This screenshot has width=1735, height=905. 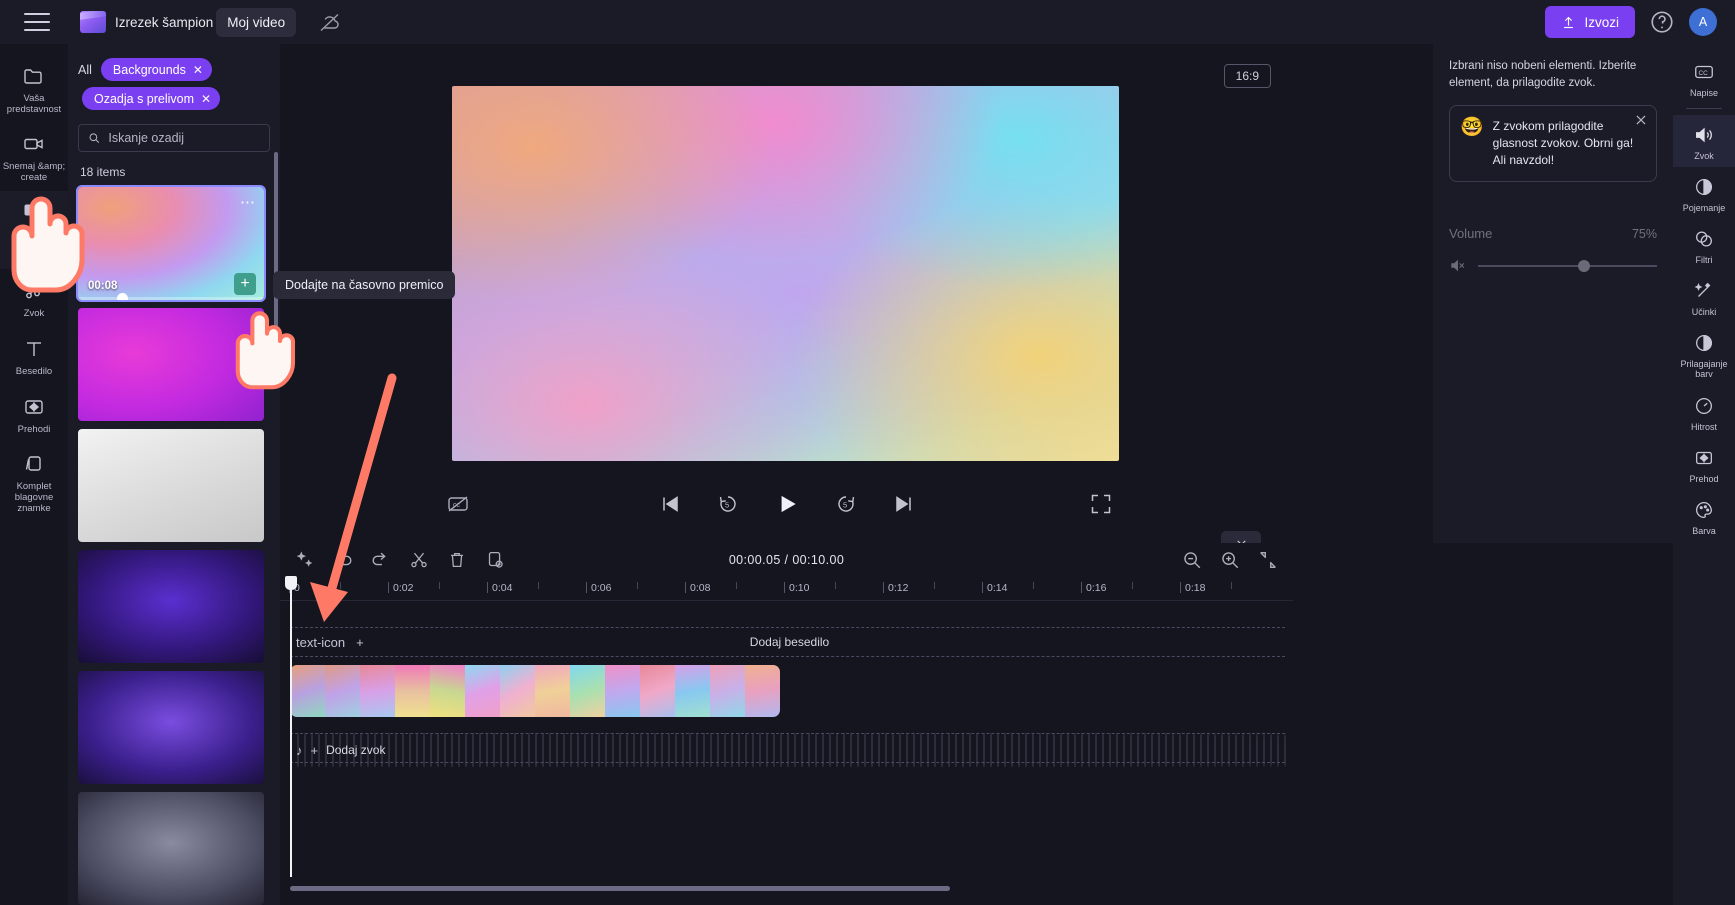 What do you see at coordinates (34, 464) in the screenshot?
I see `brandkit-icon` at bounding box center [34, 464].